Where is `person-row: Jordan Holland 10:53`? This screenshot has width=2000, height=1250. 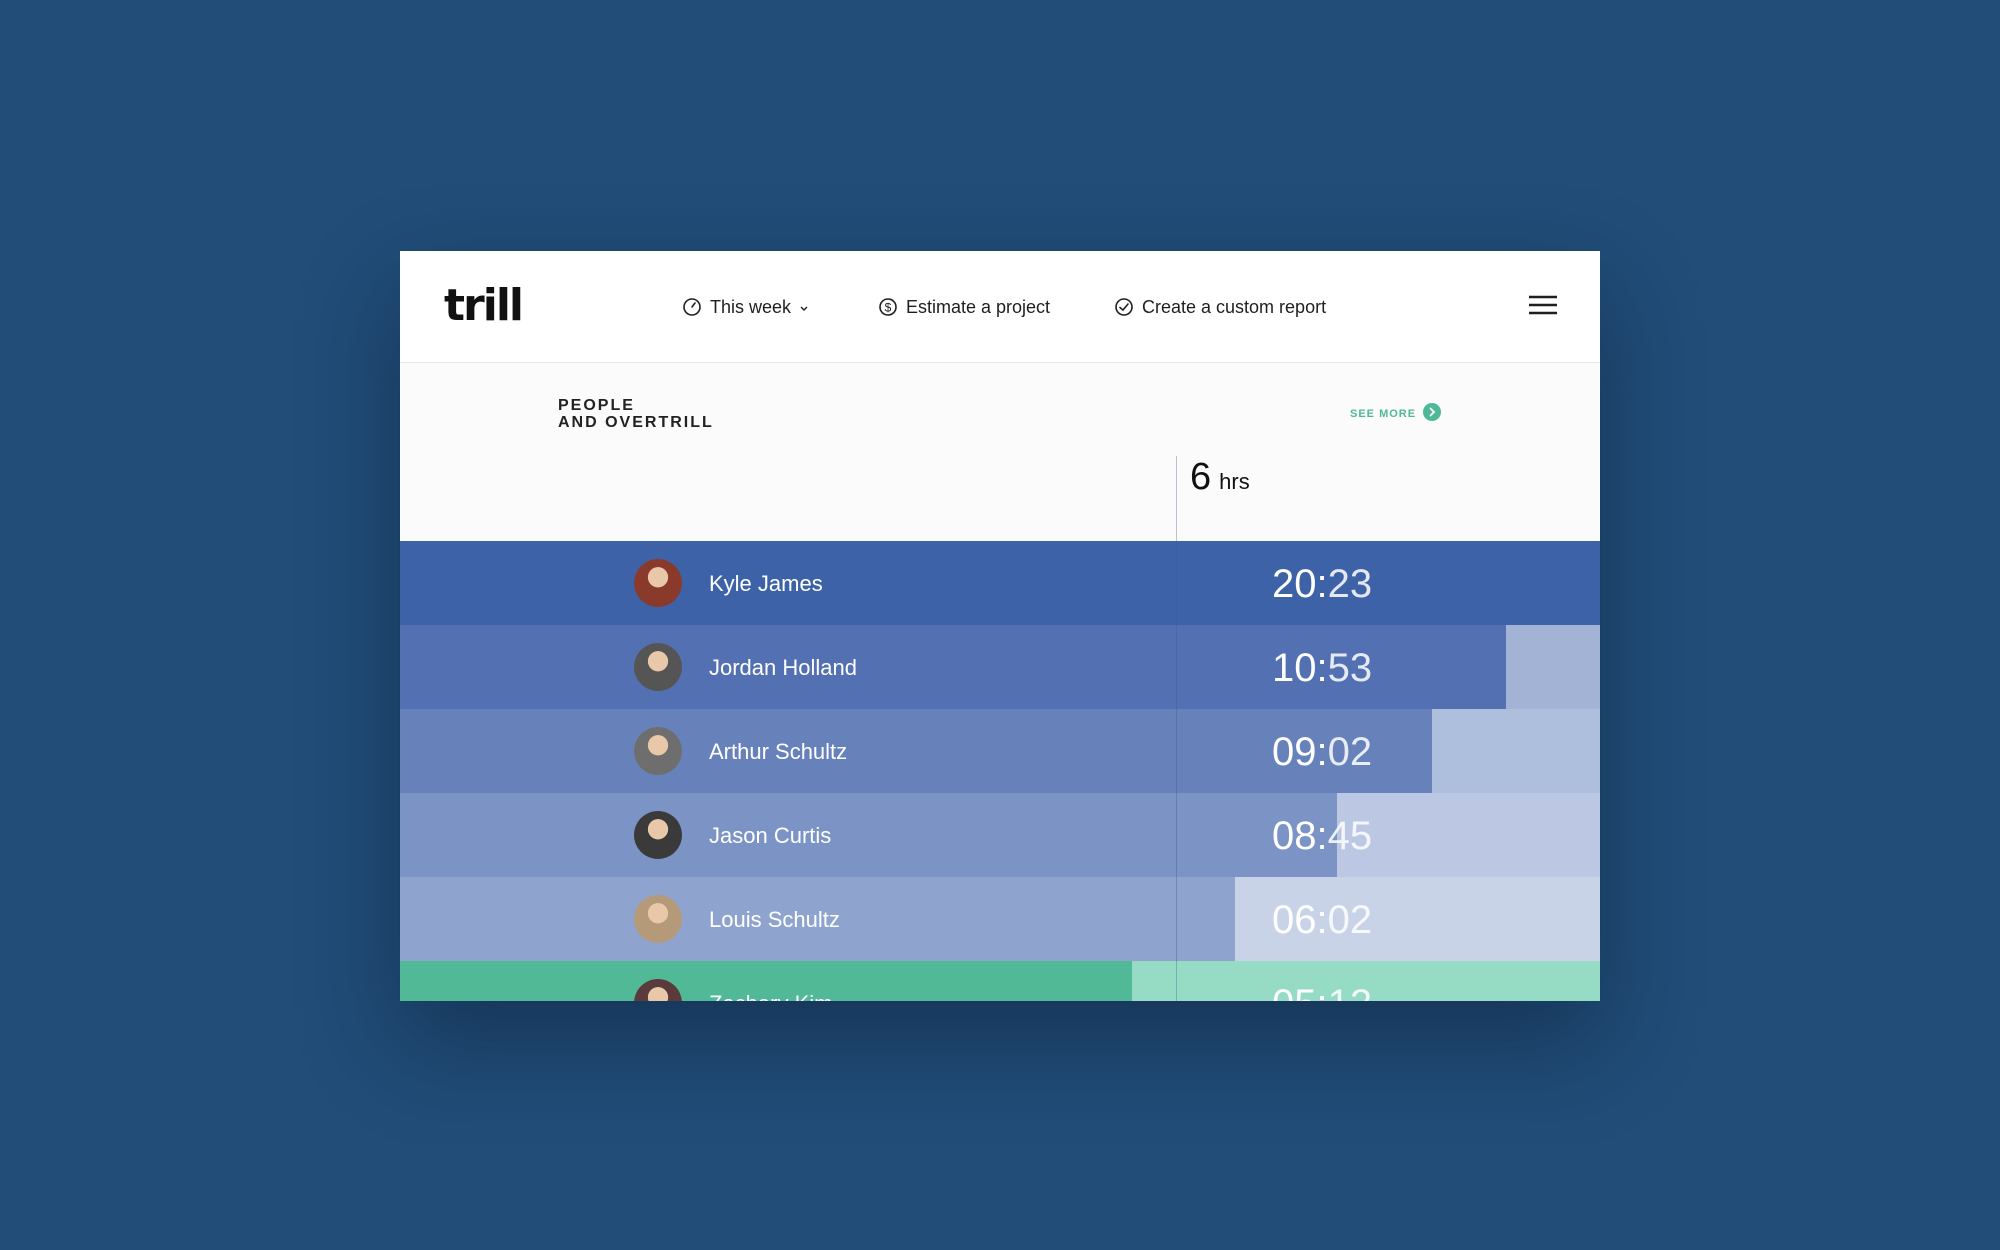
person-row: Jordan Holland 10:53 is located at coordinates (1000, 667).